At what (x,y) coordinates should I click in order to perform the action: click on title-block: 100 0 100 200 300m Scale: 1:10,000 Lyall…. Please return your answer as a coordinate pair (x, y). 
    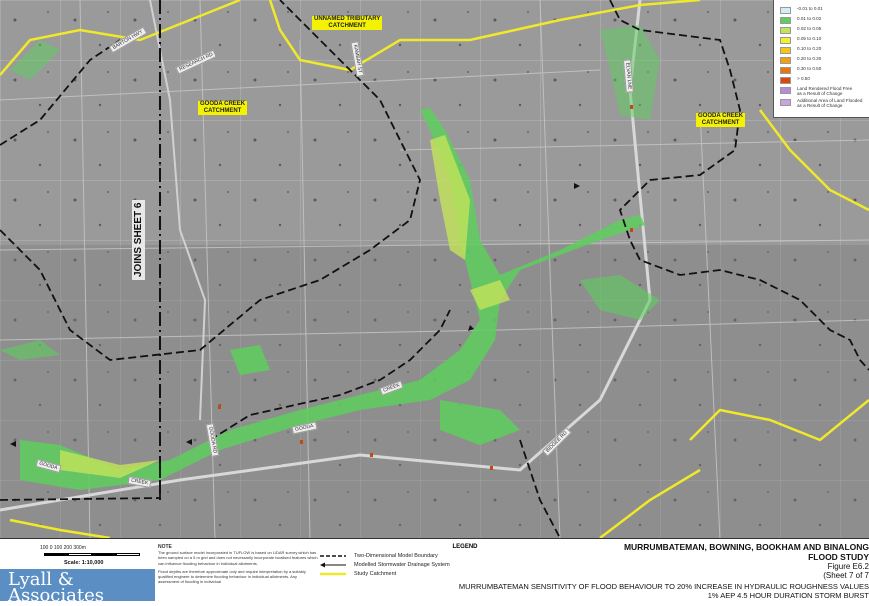
    Looking at the image, I should click on (434, 572).